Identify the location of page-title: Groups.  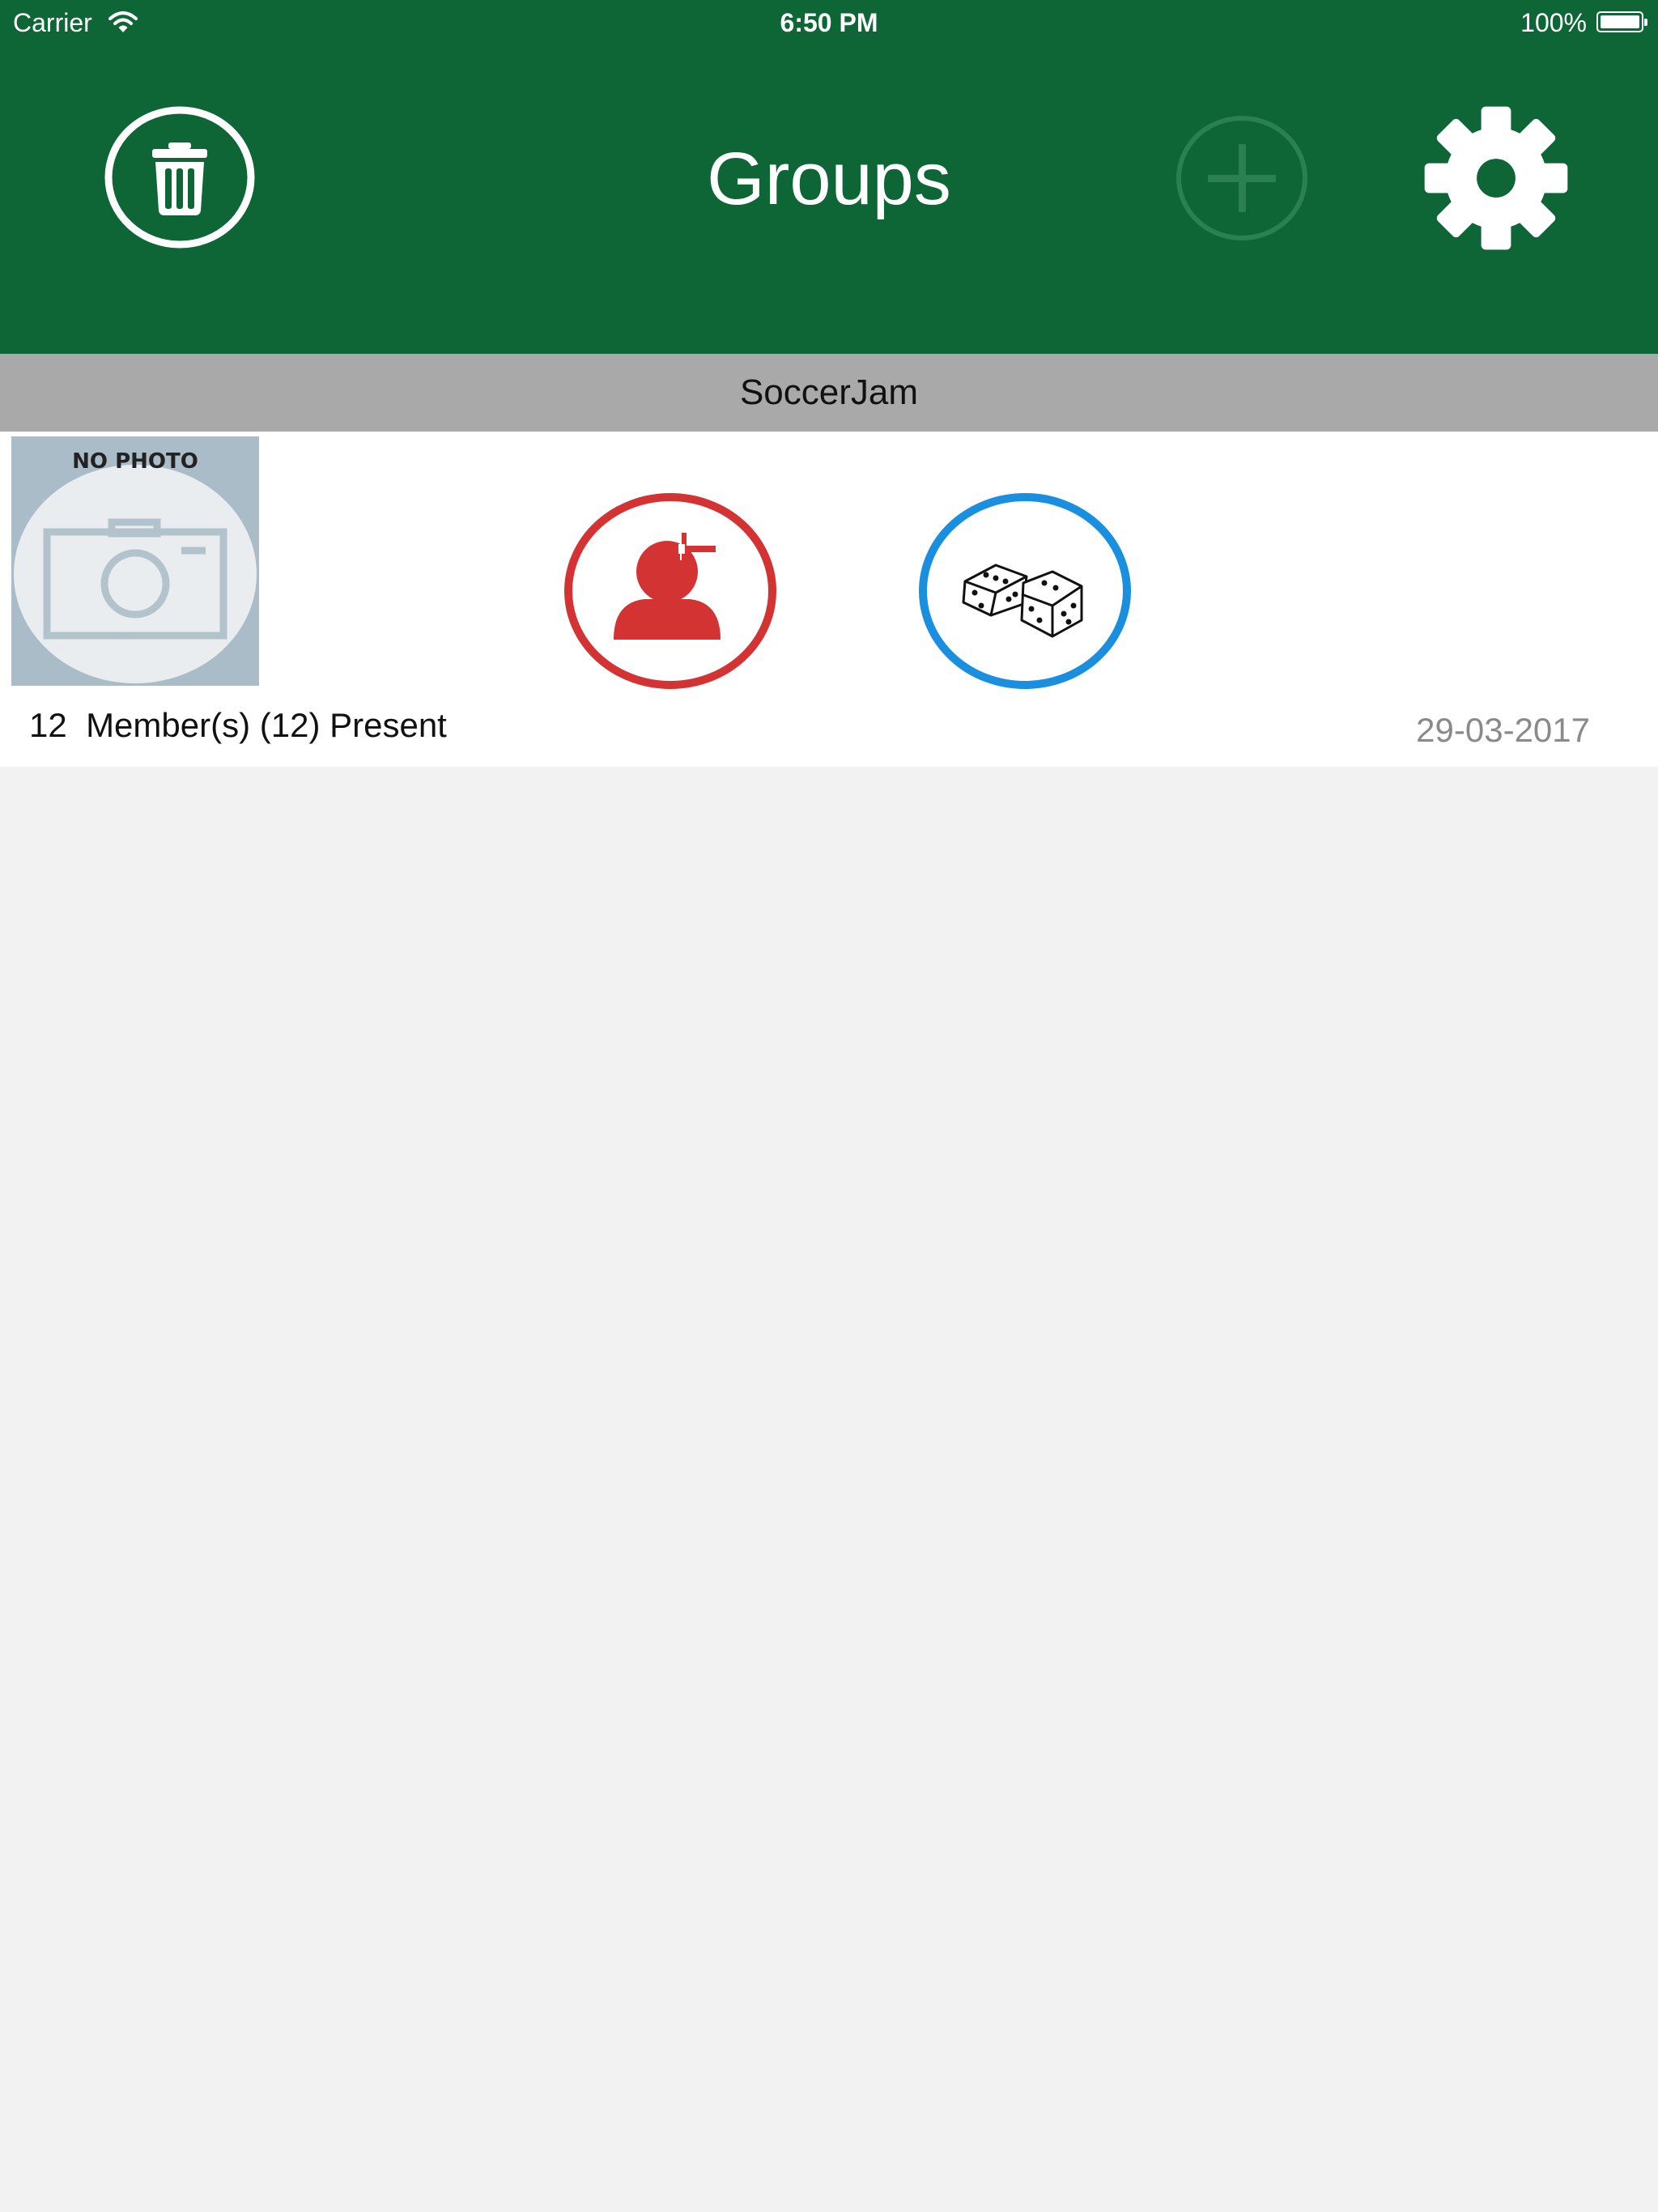
(829, 179).